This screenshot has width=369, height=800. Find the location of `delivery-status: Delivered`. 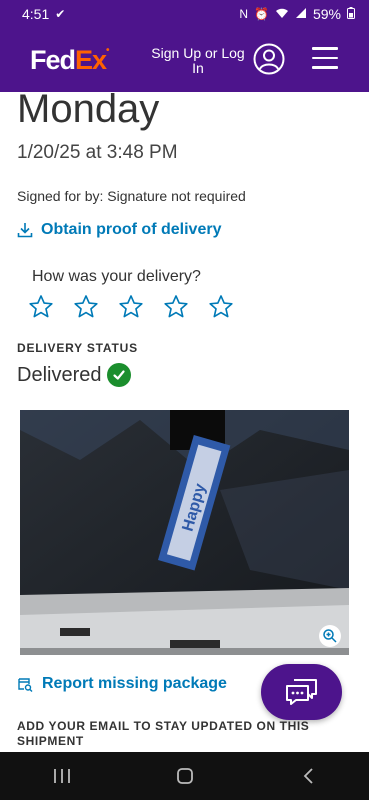

delivery-status: Delivered is located at coordinates (74, 375).